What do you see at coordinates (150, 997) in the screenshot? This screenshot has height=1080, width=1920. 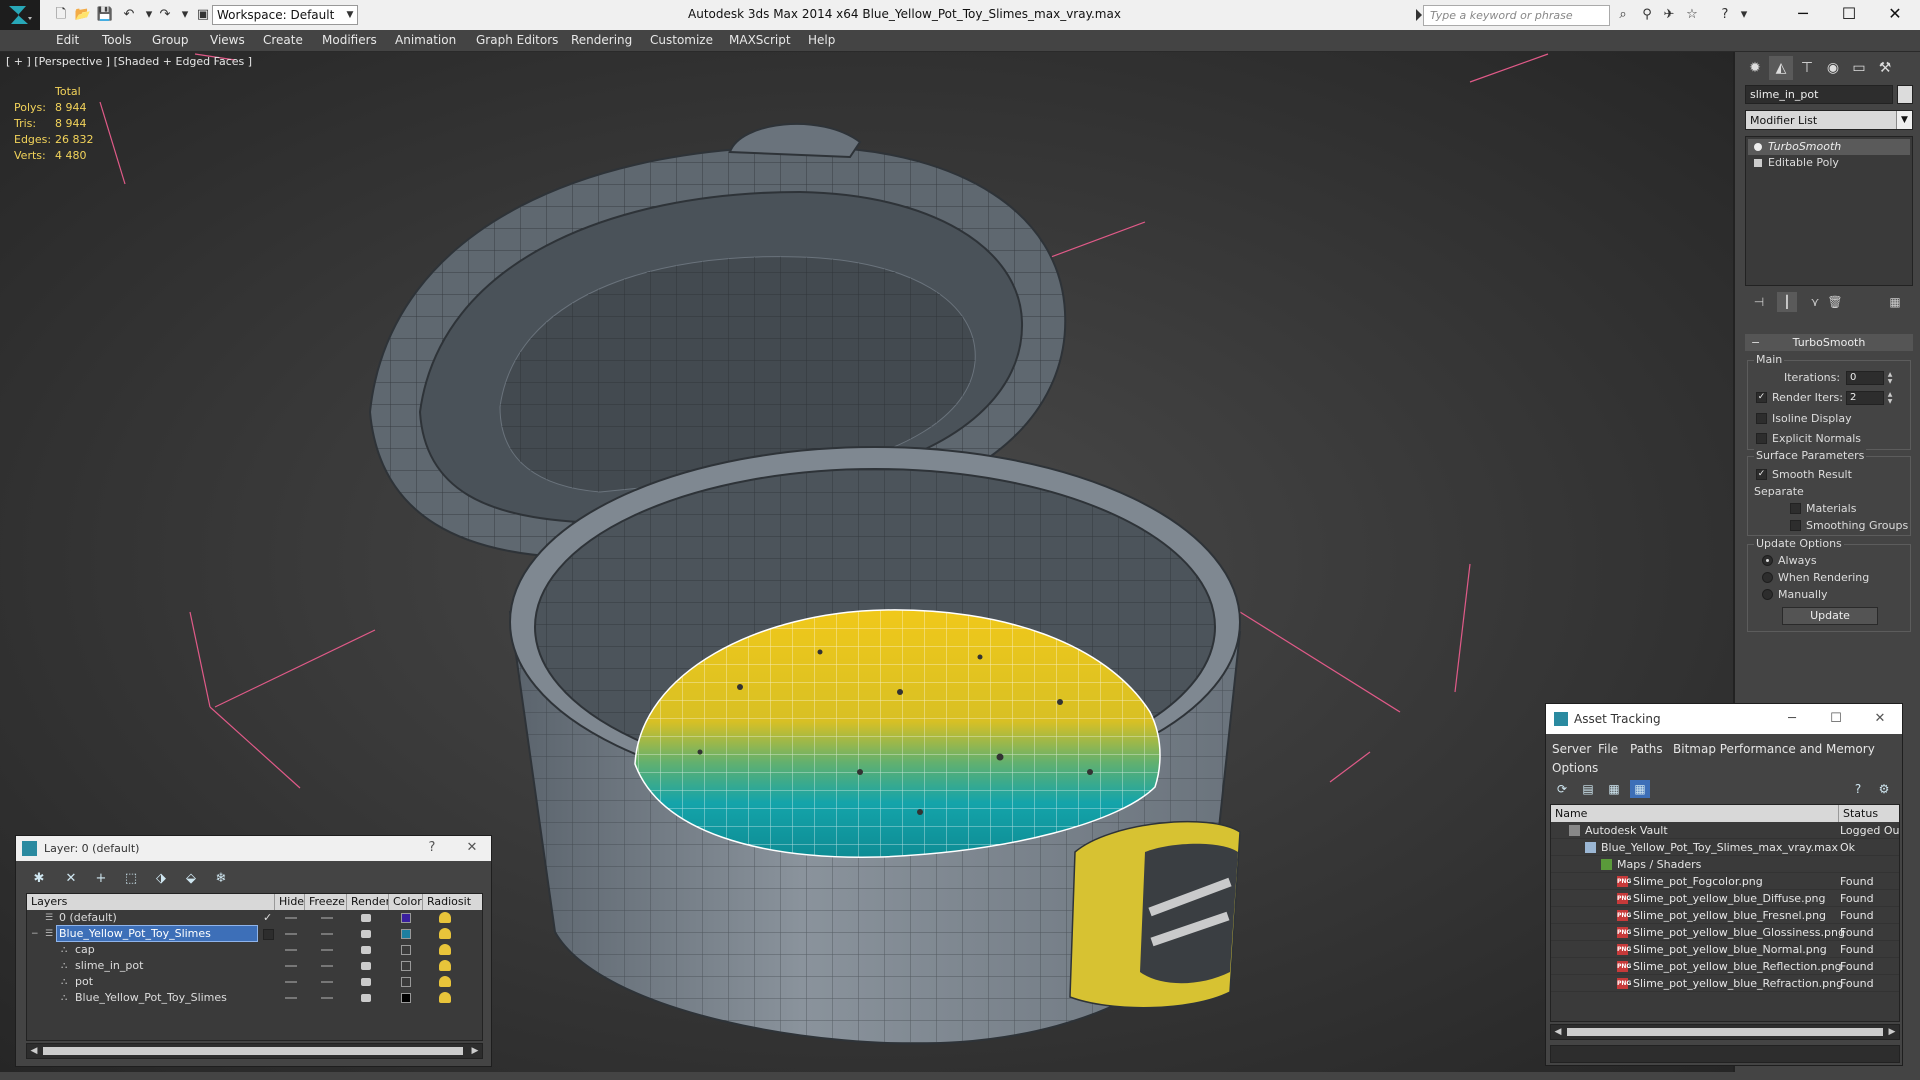 I see `object-name: Blue_Yellow_Pot_Toy_Slimes` at bounding box center [150, 997].